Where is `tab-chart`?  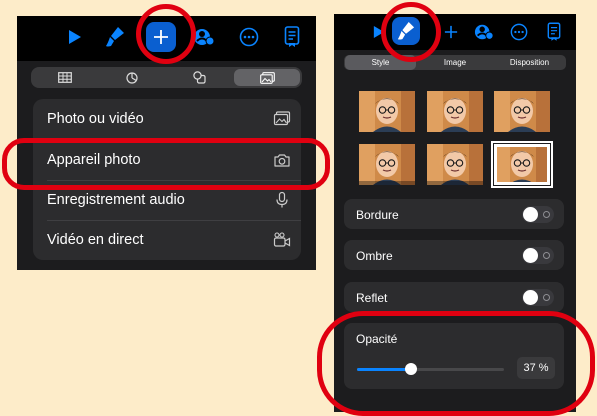 tab-chart is located at coordinates (132, 77).